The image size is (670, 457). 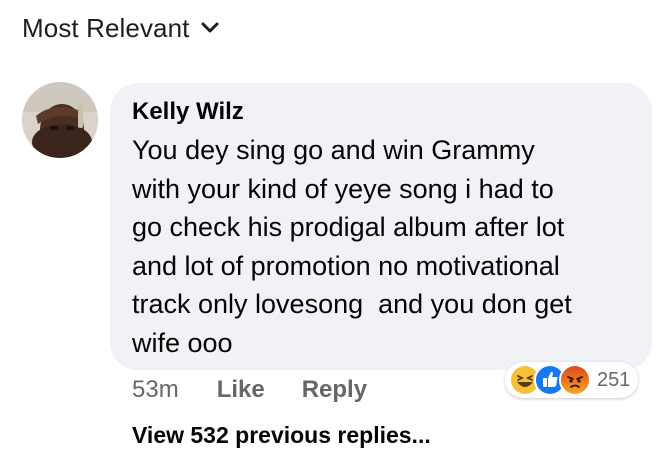 I want to click on sort-label: Most Relevant, so click(x=106, y=27).